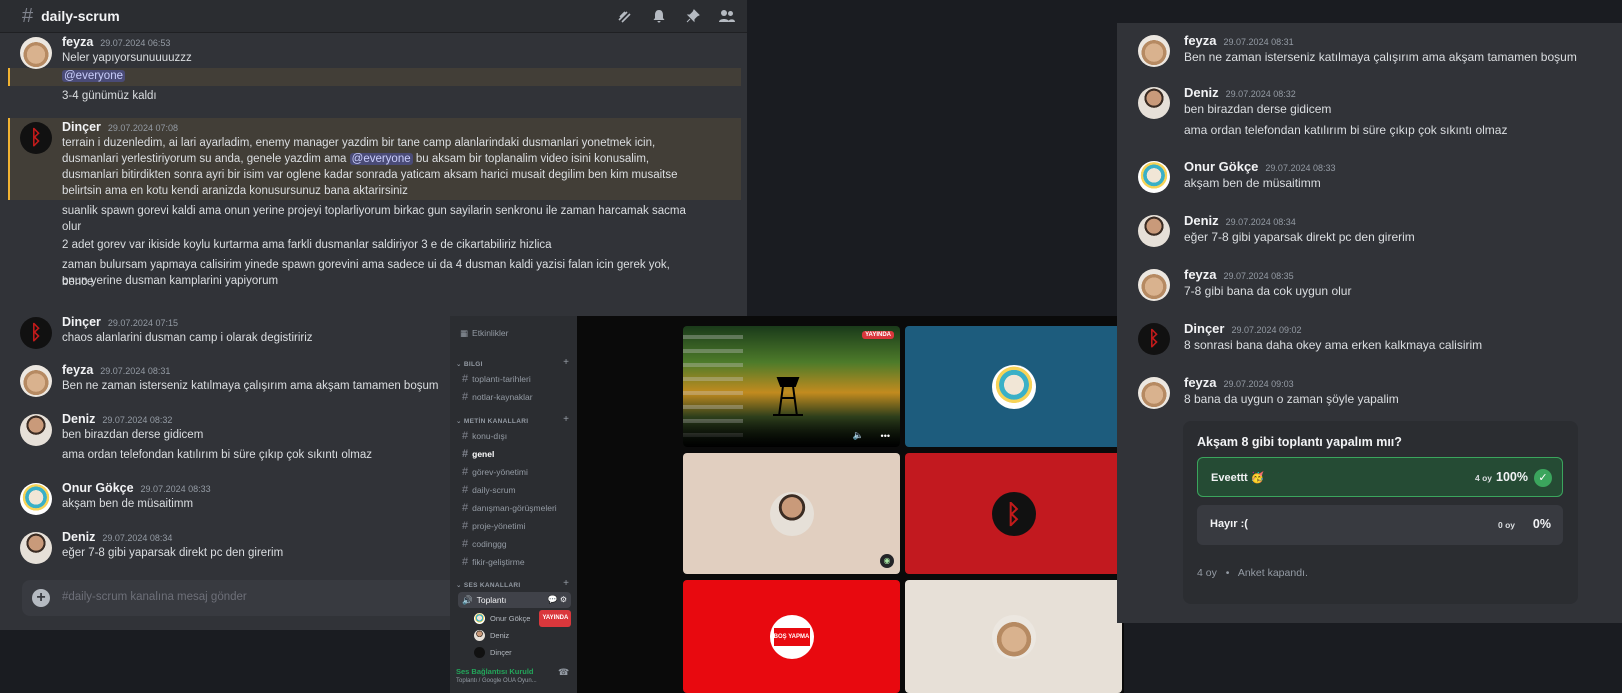 The width and height of the screenshot is (1622, 693). I want to click on volume-icon: 🔈, so click(858, 435).